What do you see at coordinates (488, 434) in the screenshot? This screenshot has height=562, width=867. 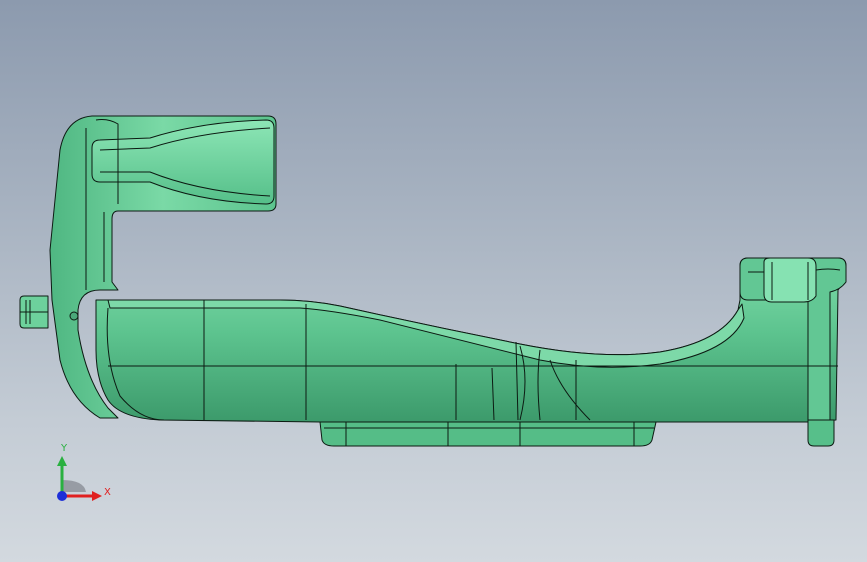 I see `part-bottom-flange` at bounding box center [488, 434].